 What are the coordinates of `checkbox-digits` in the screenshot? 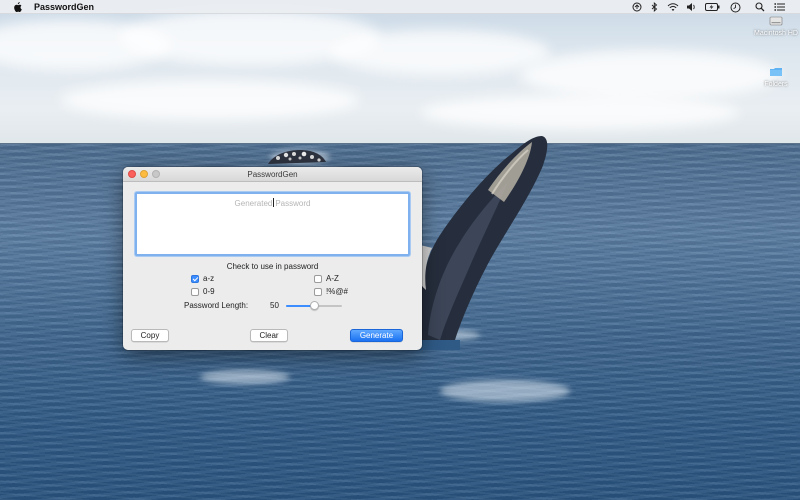 It's located at (195, 292).